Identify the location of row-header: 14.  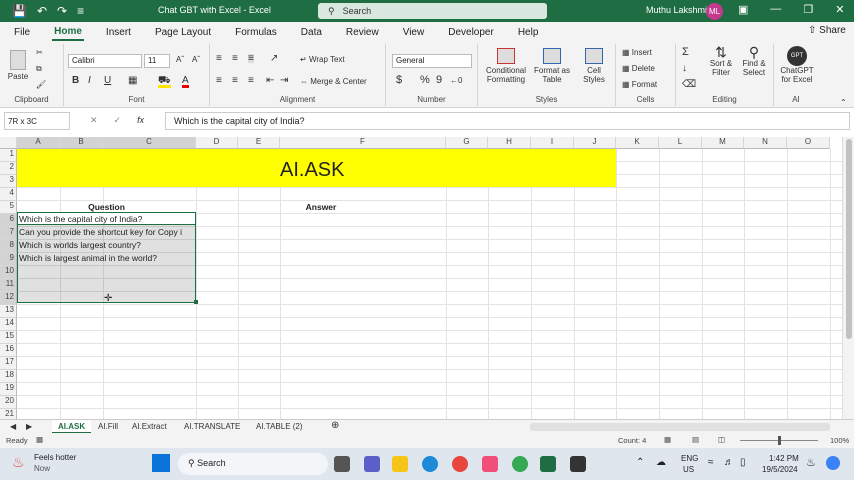
(8, 324).